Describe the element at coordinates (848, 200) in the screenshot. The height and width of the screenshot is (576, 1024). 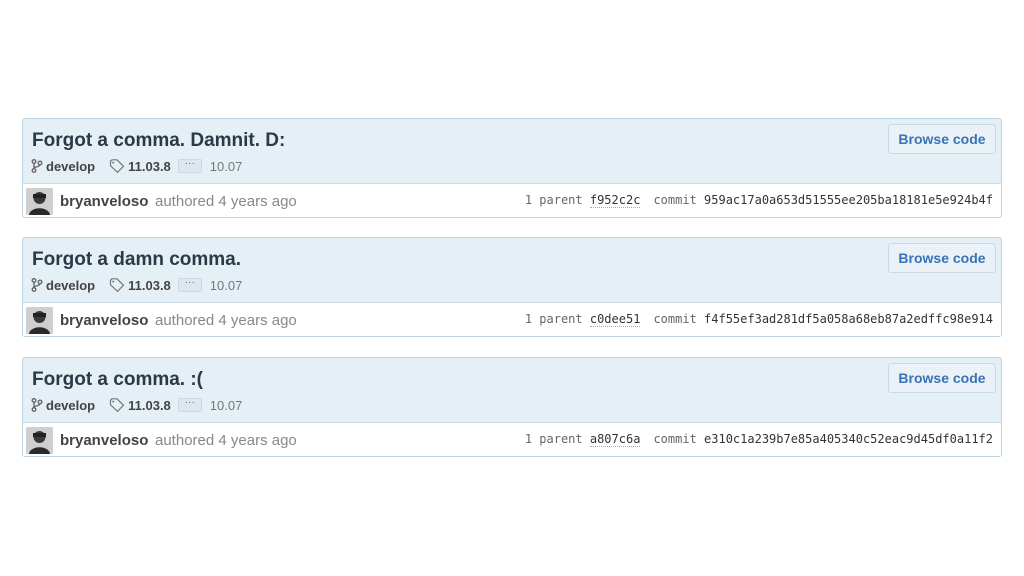
I see `commit-sha: 959ac17a0a653d51555ee205ba18181e5e924b4f` at that location.